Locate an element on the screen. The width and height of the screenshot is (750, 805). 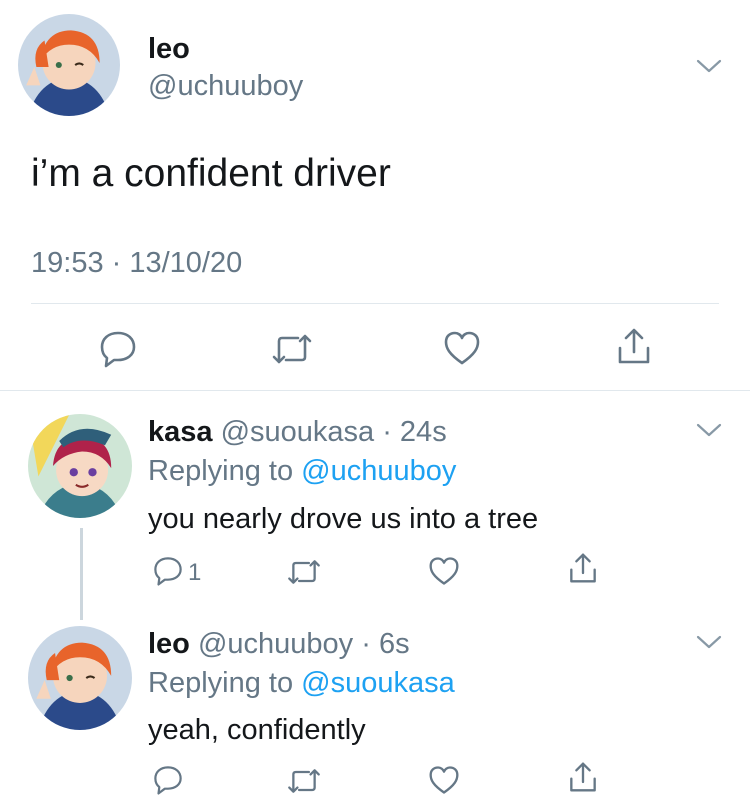
section-divider is located at coordinates (375, 390).